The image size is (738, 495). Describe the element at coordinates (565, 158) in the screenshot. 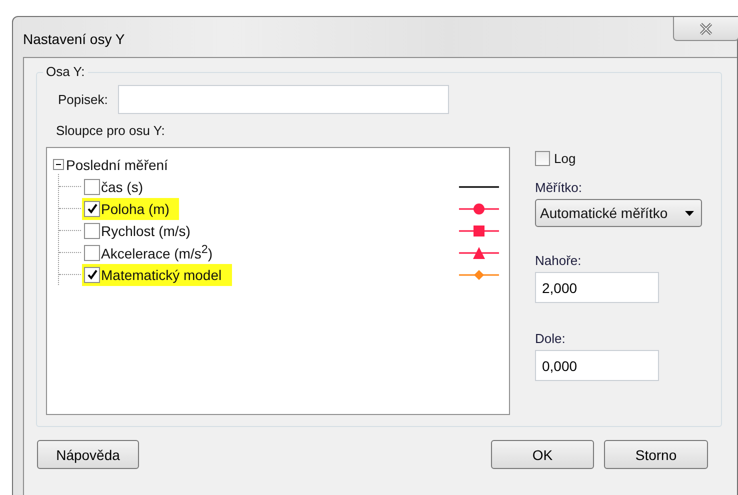

I see `checkbox-label: Log` at that location.